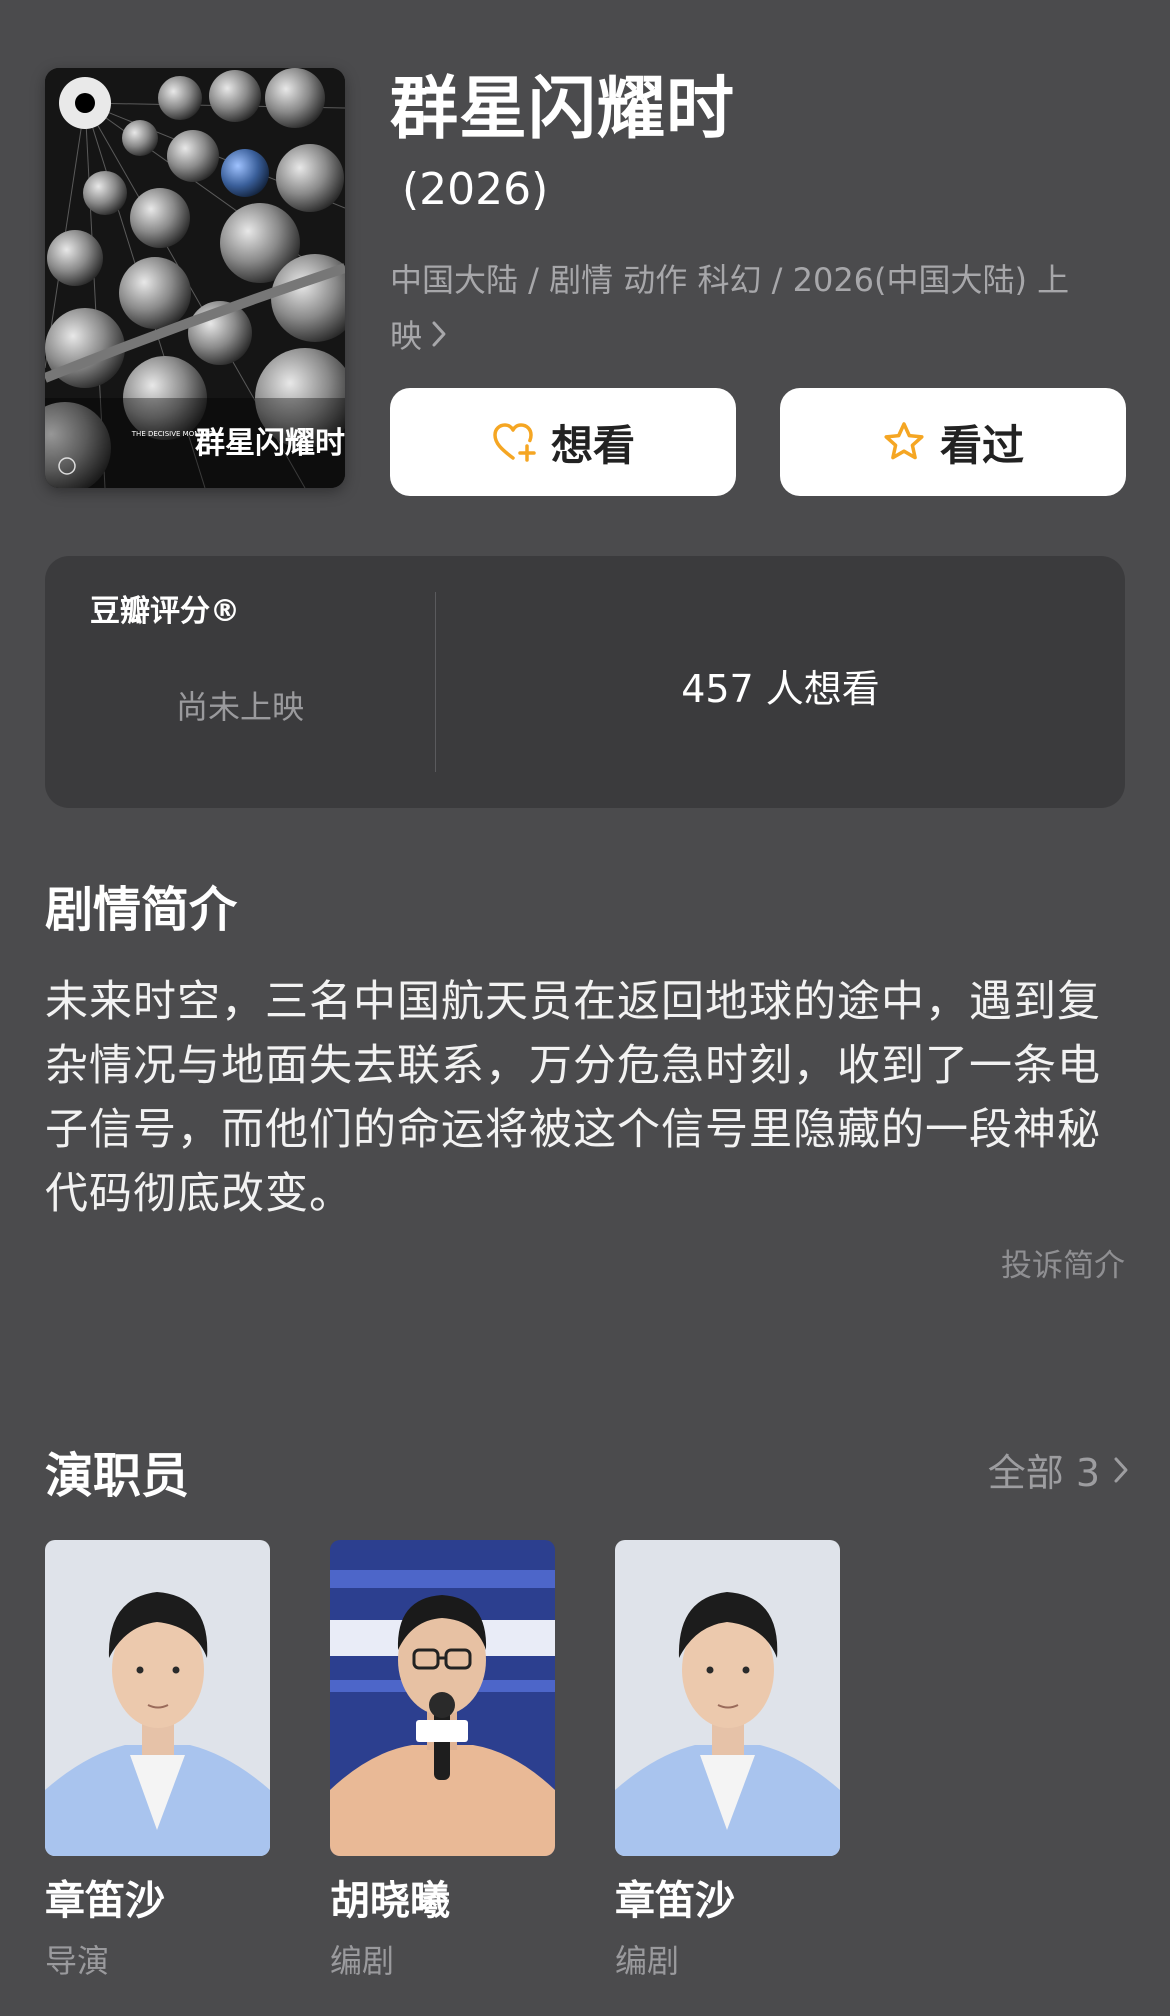 Image resolution: width=1170 pixels, height=2016 pixels. What do you see at coordinates (117, 1476) in the screenshot?
I see `cast-heading: 演职员` at bounding box center [117, 1476].